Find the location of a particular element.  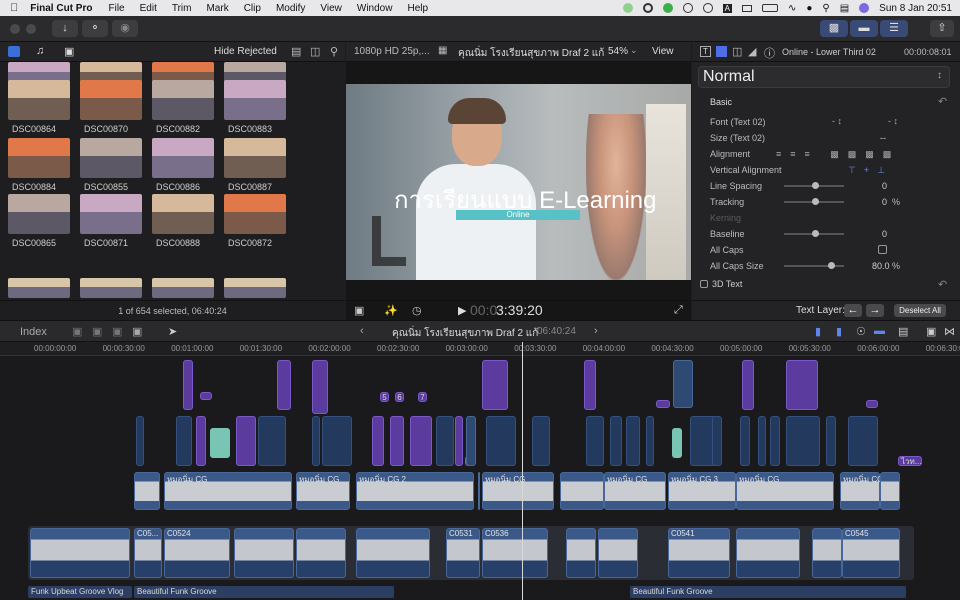

parameter-value: -- is located at coordinates (883, 138).